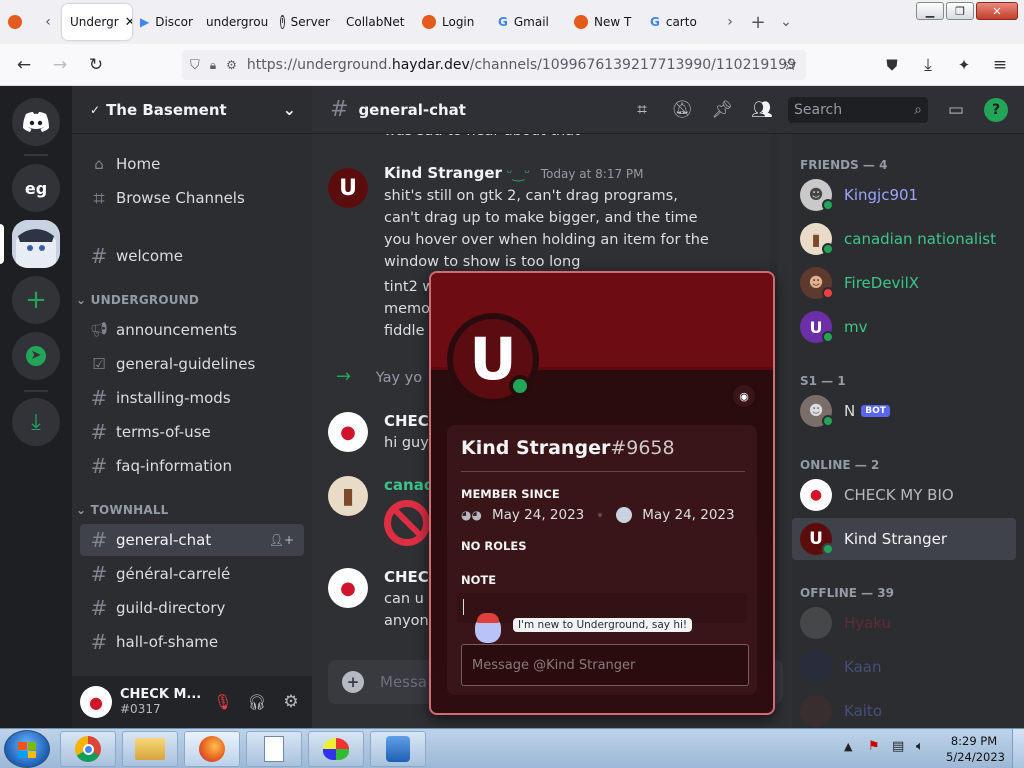  I want to click on profile-username: Kind Stranger#9658, so click(568, 448).